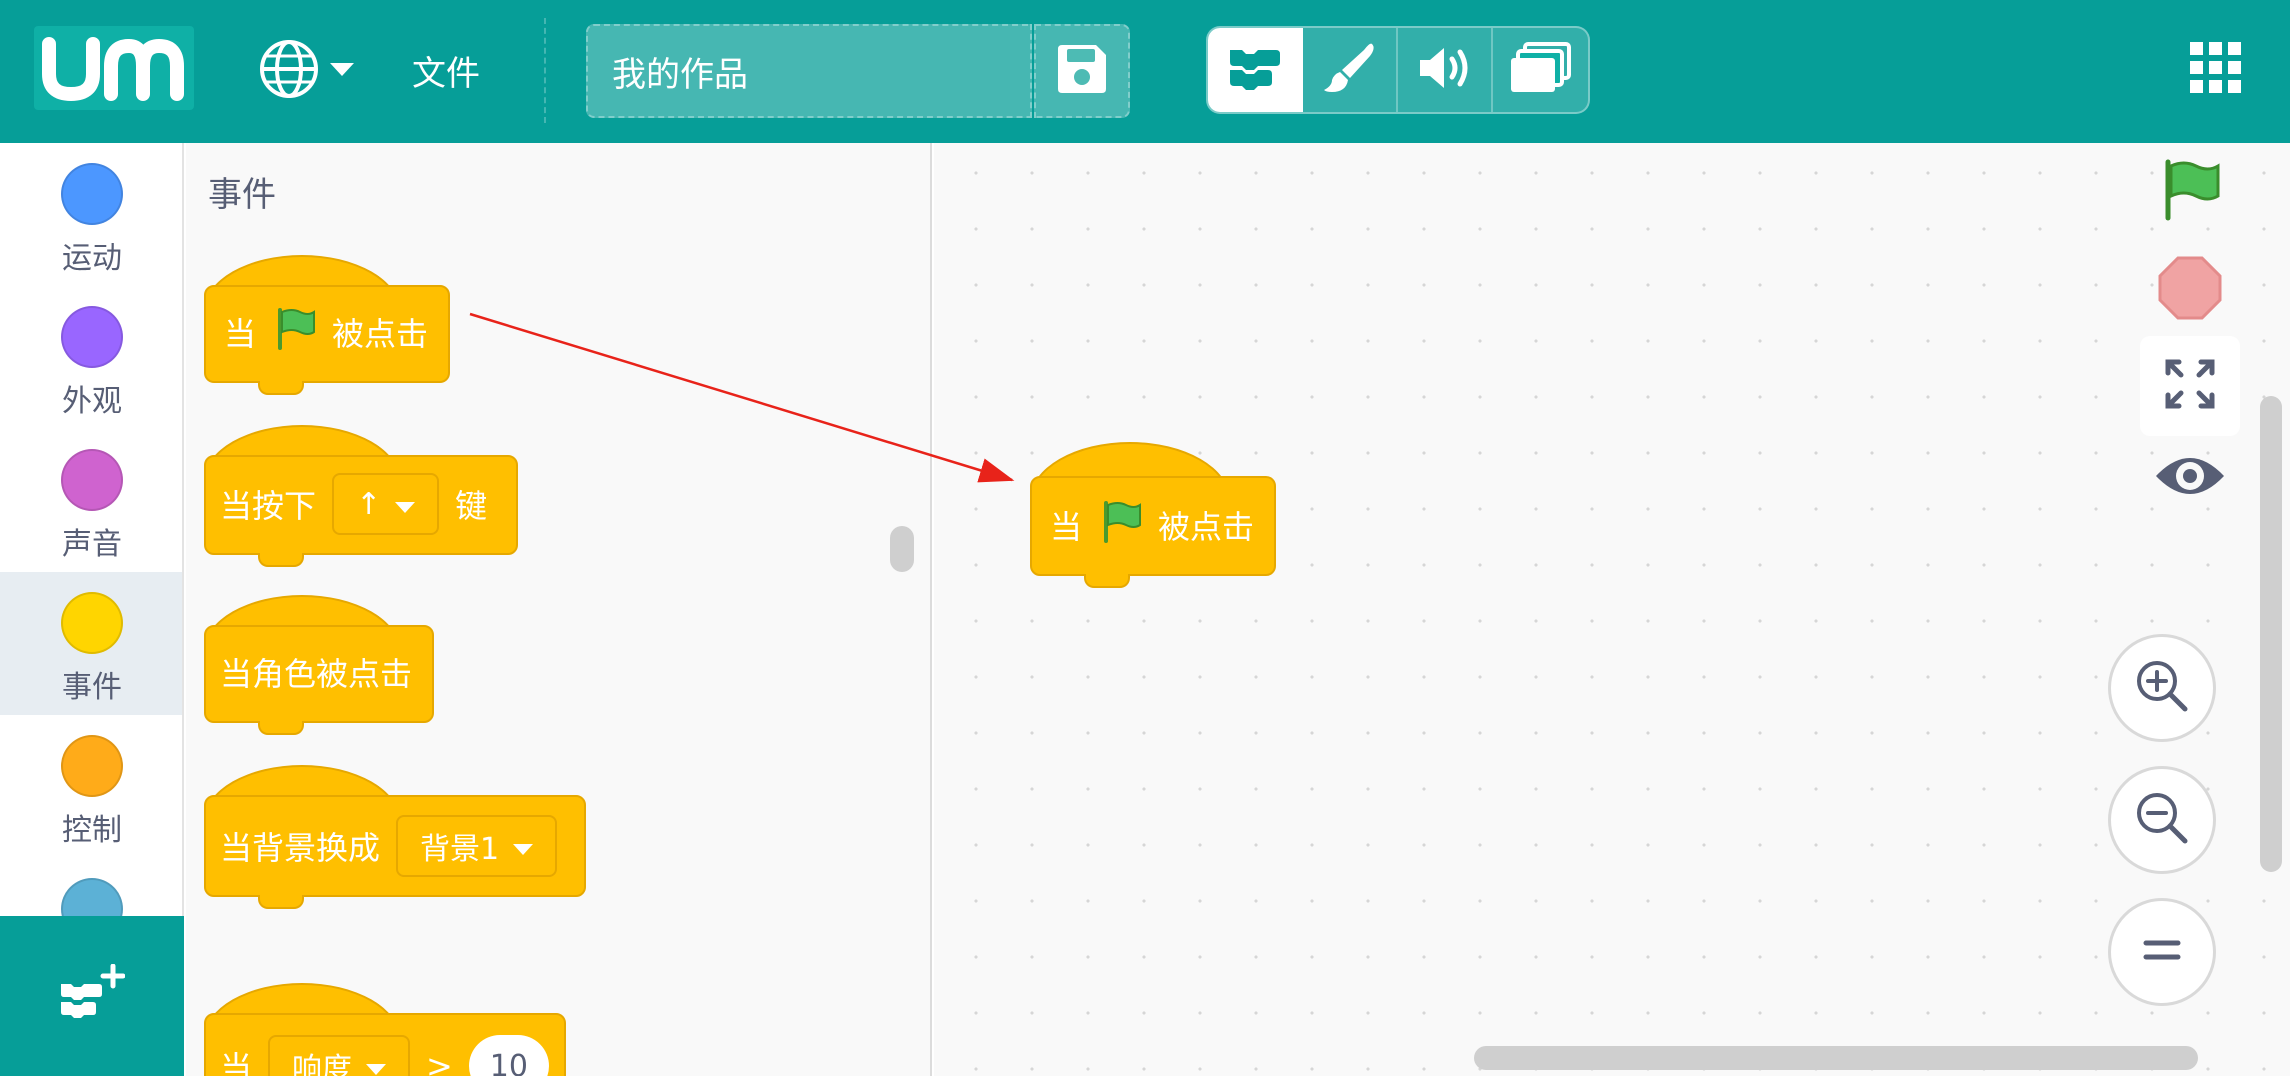 The height and width of the screenshot is (1076, 2290). I want to click on when-flag-clicked-block: 当 被点击, so click(327, 325).